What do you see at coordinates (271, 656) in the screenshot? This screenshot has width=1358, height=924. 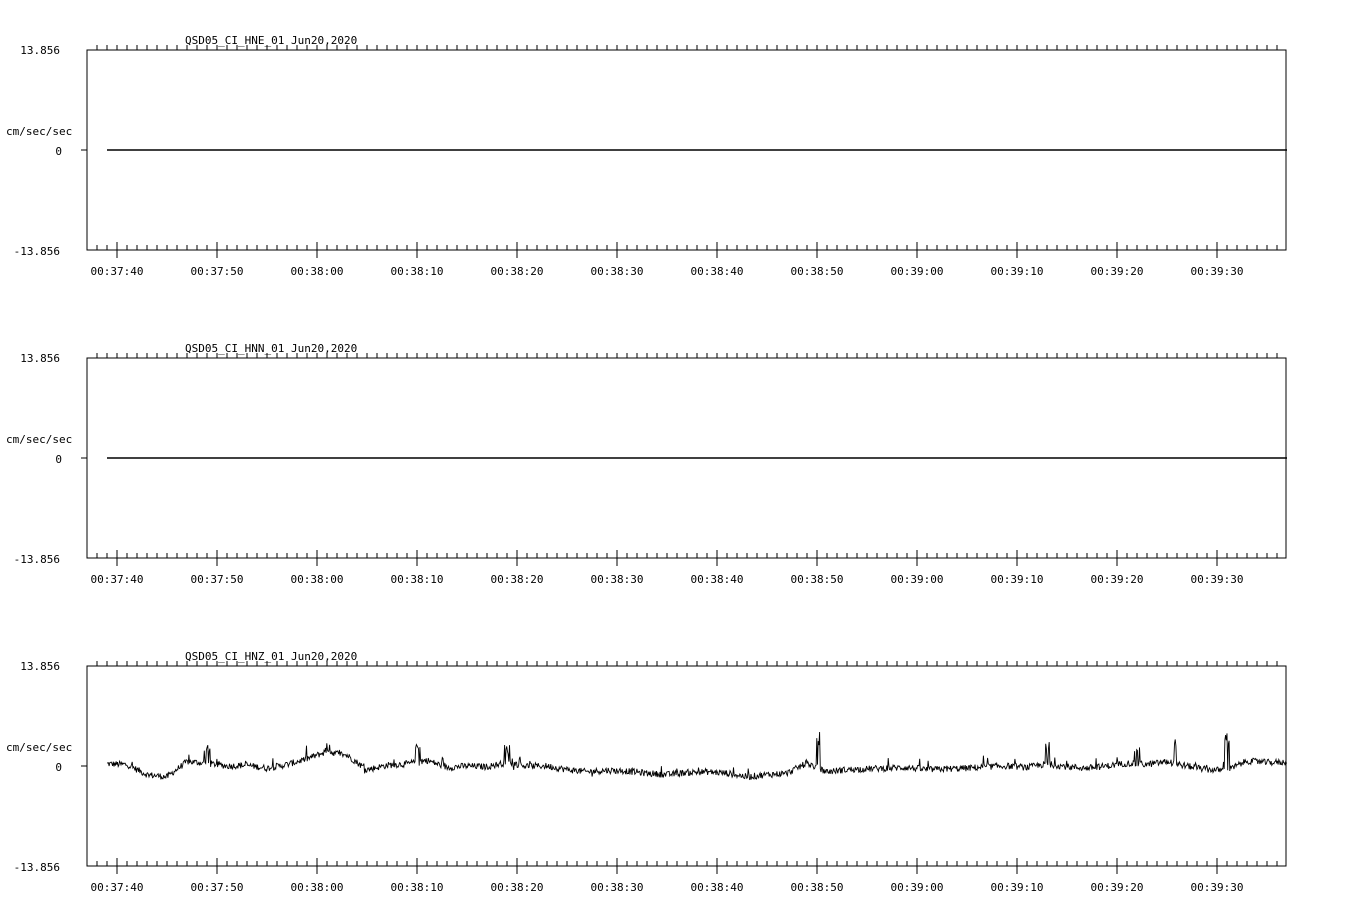 I see `panel-title: QSD05_CI_HNZ_01 Jun20,2020` at bounding box center [271, 656].